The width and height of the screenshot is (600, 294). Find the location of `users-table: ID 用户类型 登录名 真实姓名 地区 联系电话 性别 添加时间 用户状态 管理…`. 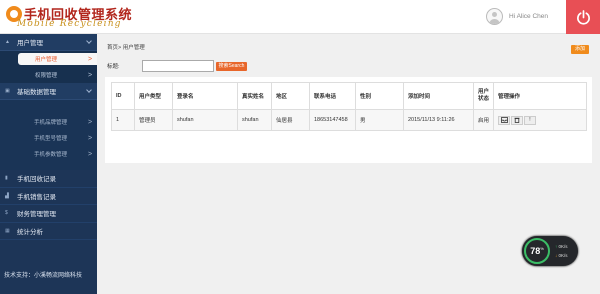

users-table: ID 用户类型 登录名 真实姓名 地区 联系电话 性别 添加时间 用户状态 管理… is located at coordinates (349, 106).